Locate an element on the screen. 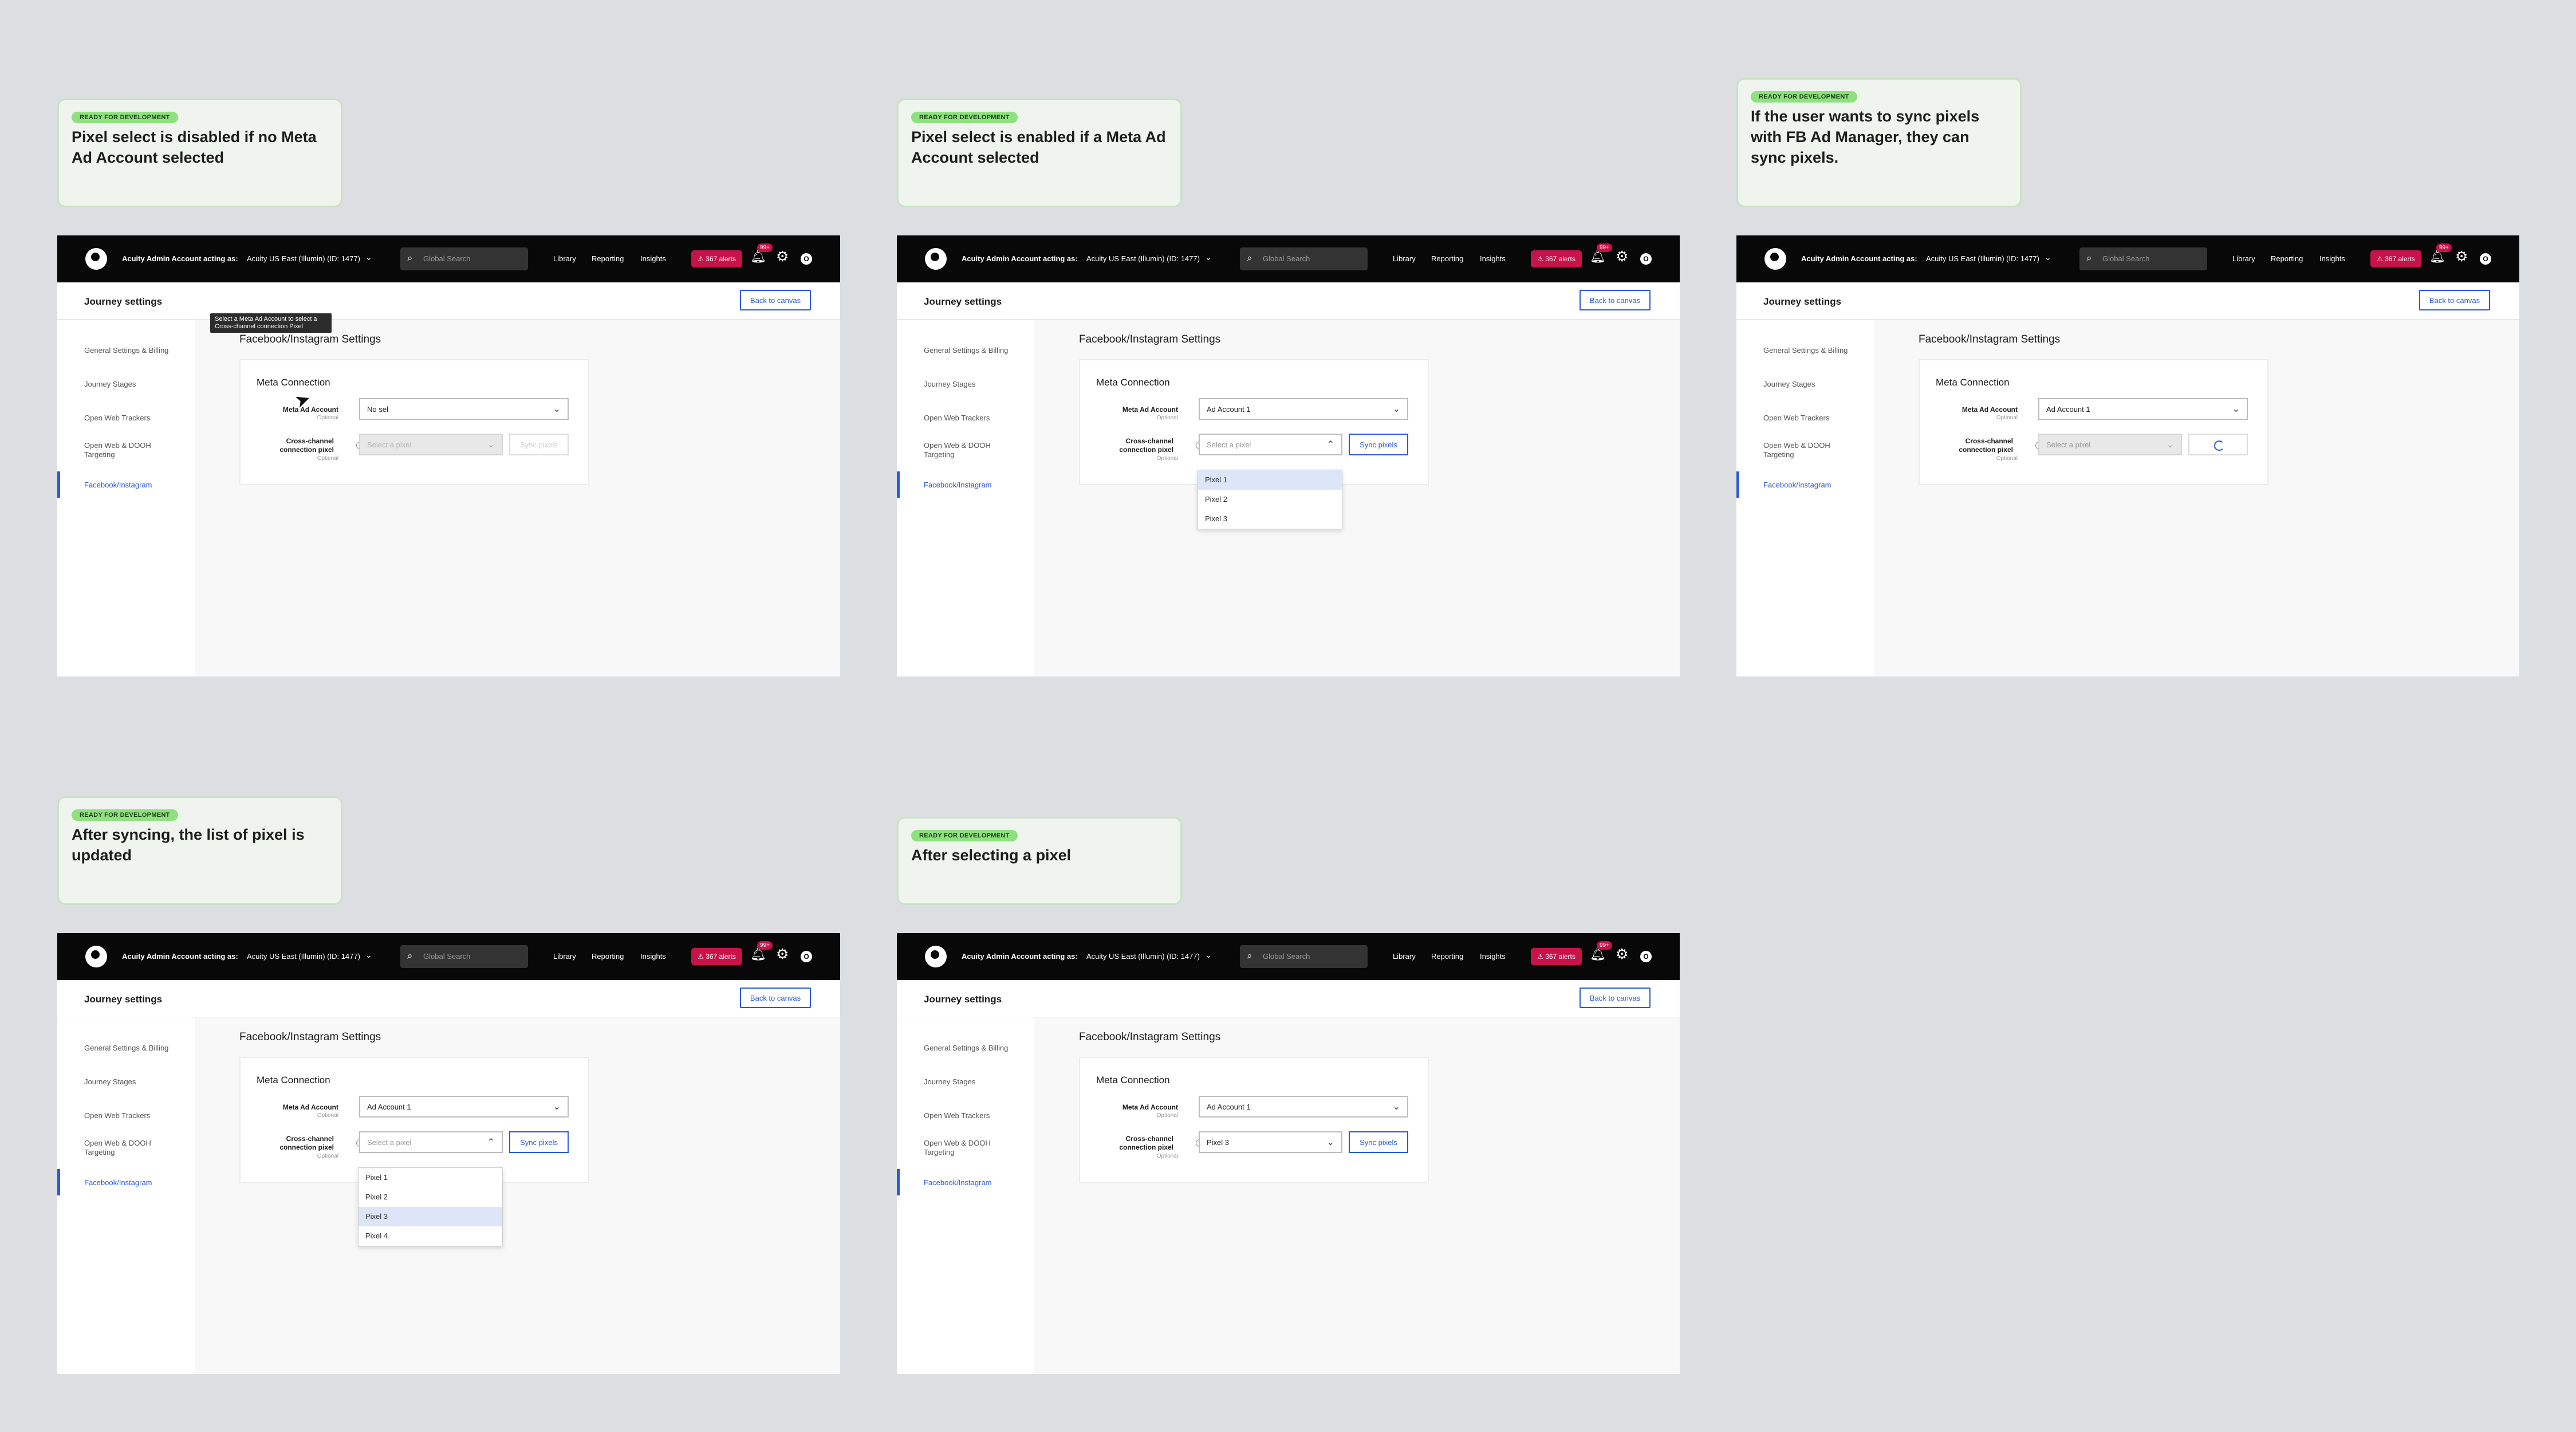 The image size is (2576, 1432). sync-pixels-button is located at coordinates (2218, 444).